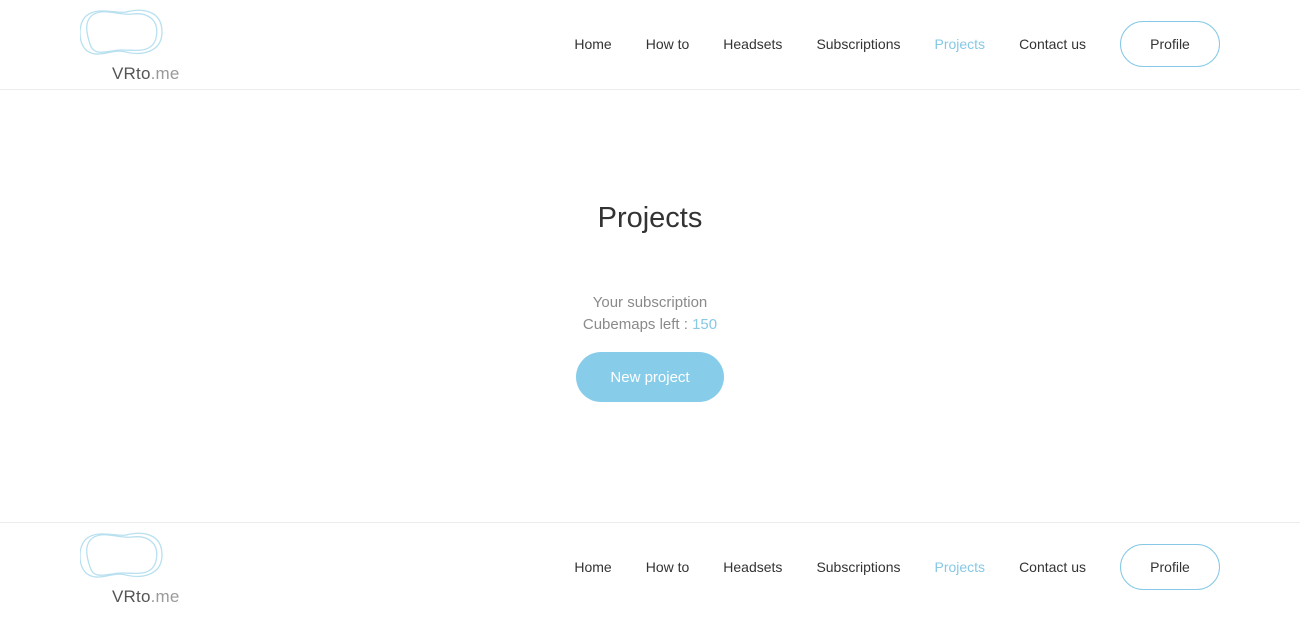  Describe the element at coordinates (668, 44) in the screenshot. I see `nav-how-to: How to` at that location.